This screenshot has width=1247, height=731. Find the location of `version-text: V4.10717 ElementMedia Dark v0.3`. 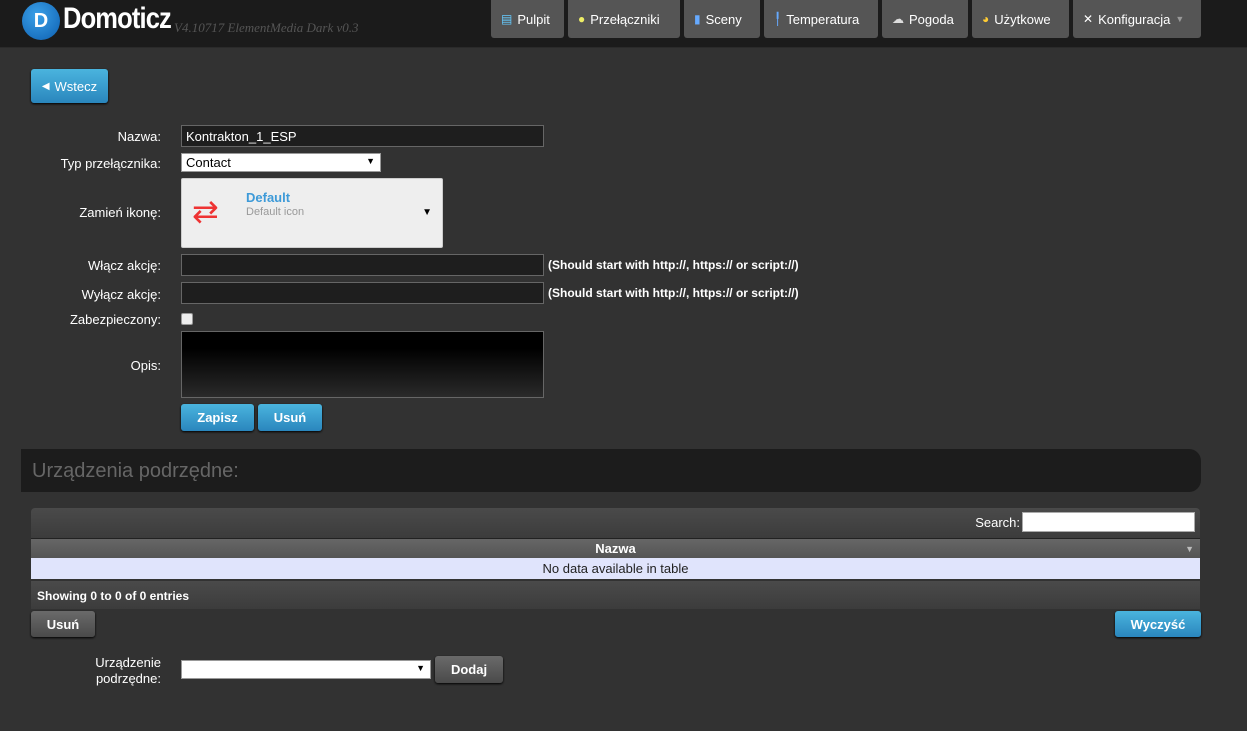

version-text: V4.10717 ElementMedia Dark v0.3 is located at coordinates (266, 27).